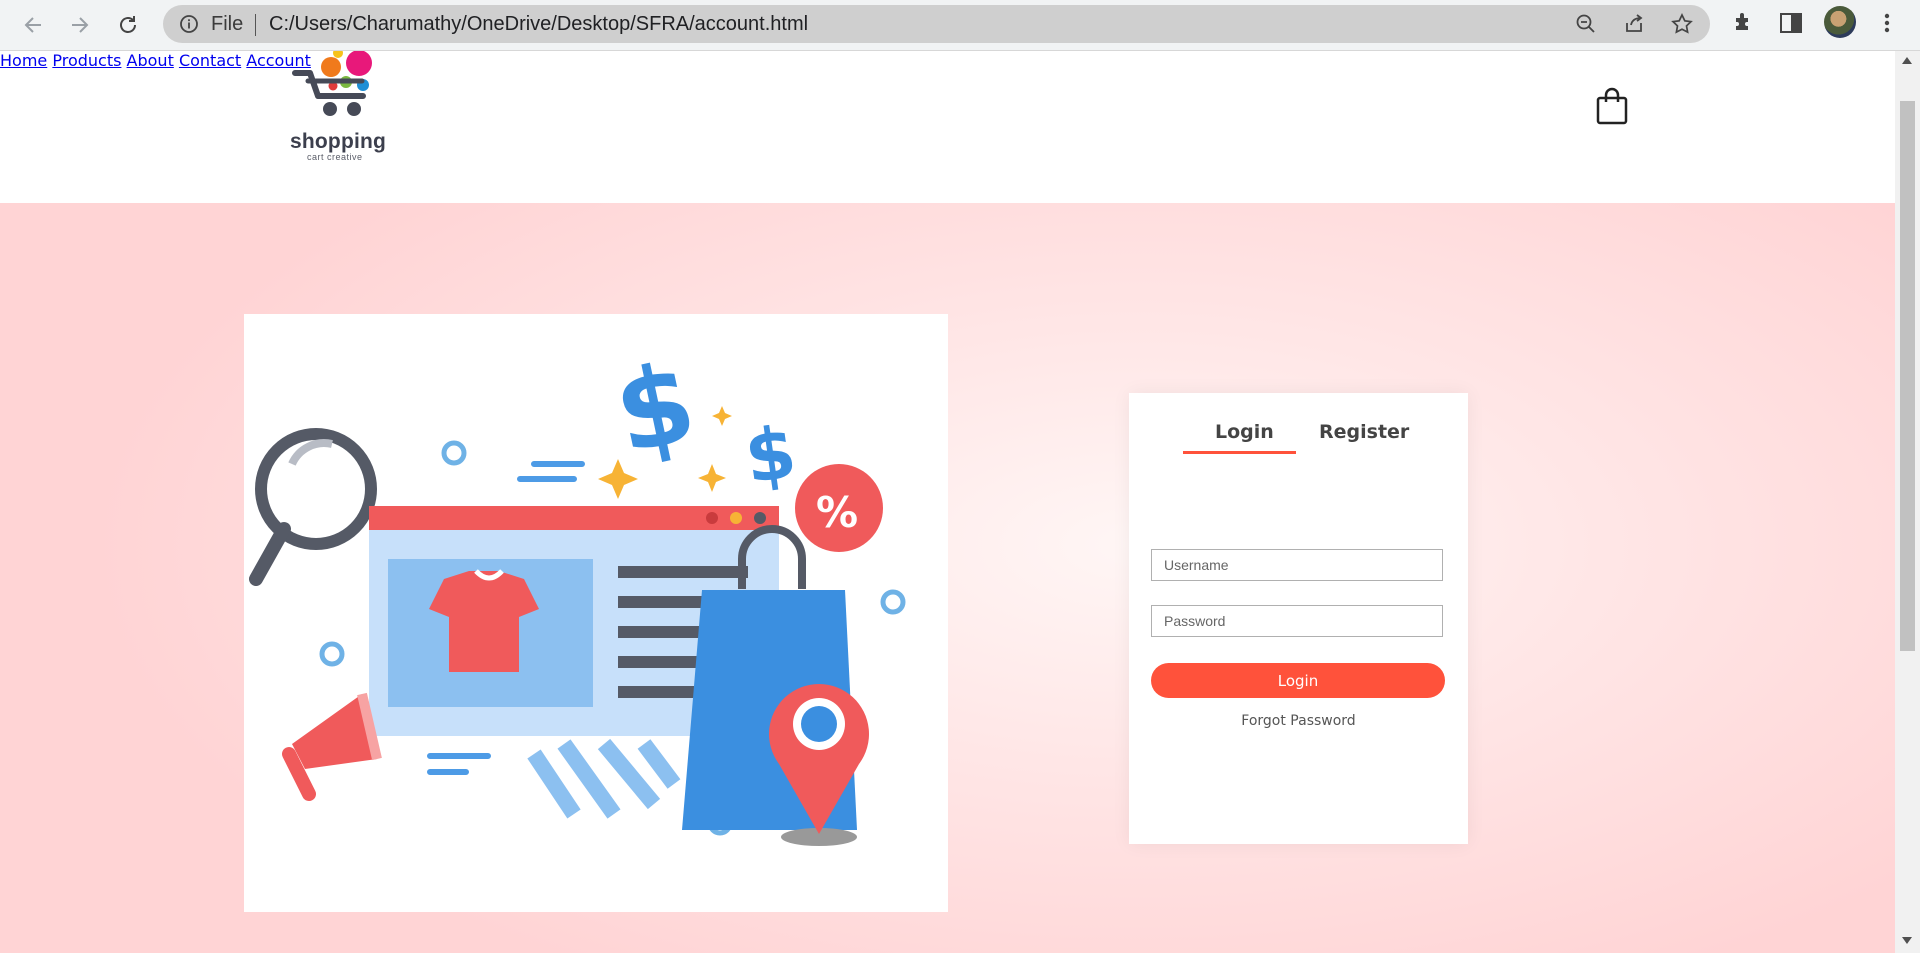 This screenshot has width=1920, height=953. I want to click on active-tab-indicator, so click(1239, 452).